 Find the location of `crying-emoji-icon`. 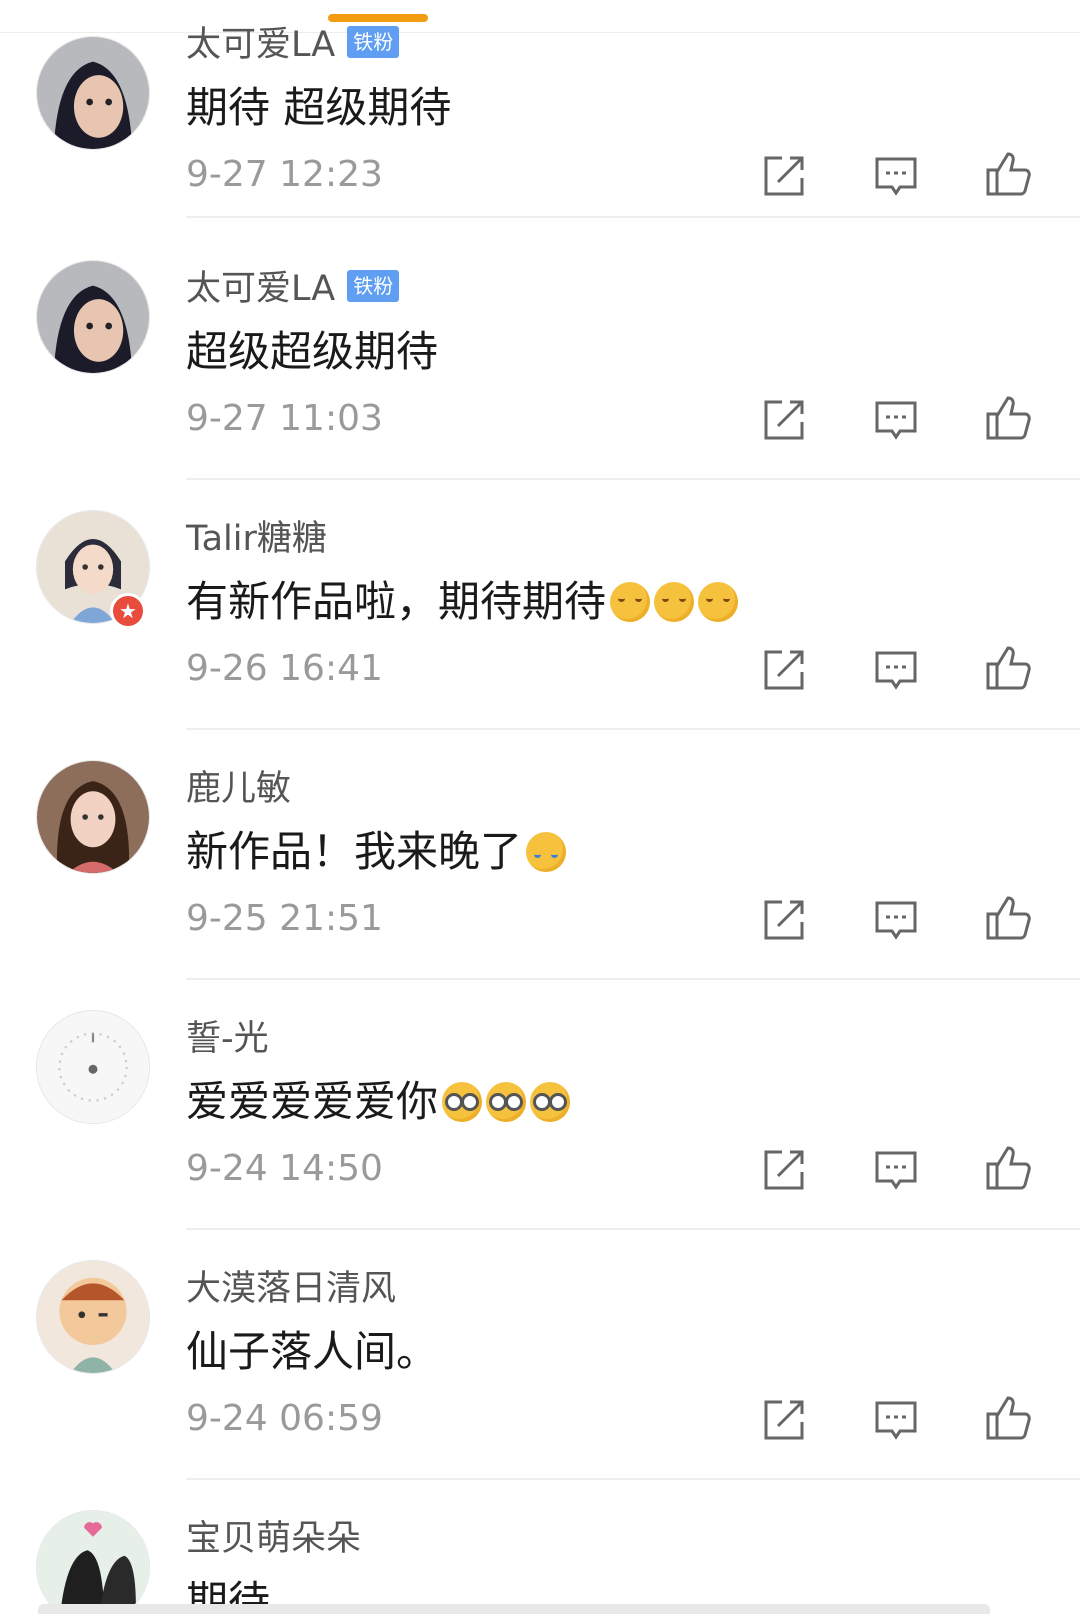

crying-emoji-icon is located at coordinates (546, 852).